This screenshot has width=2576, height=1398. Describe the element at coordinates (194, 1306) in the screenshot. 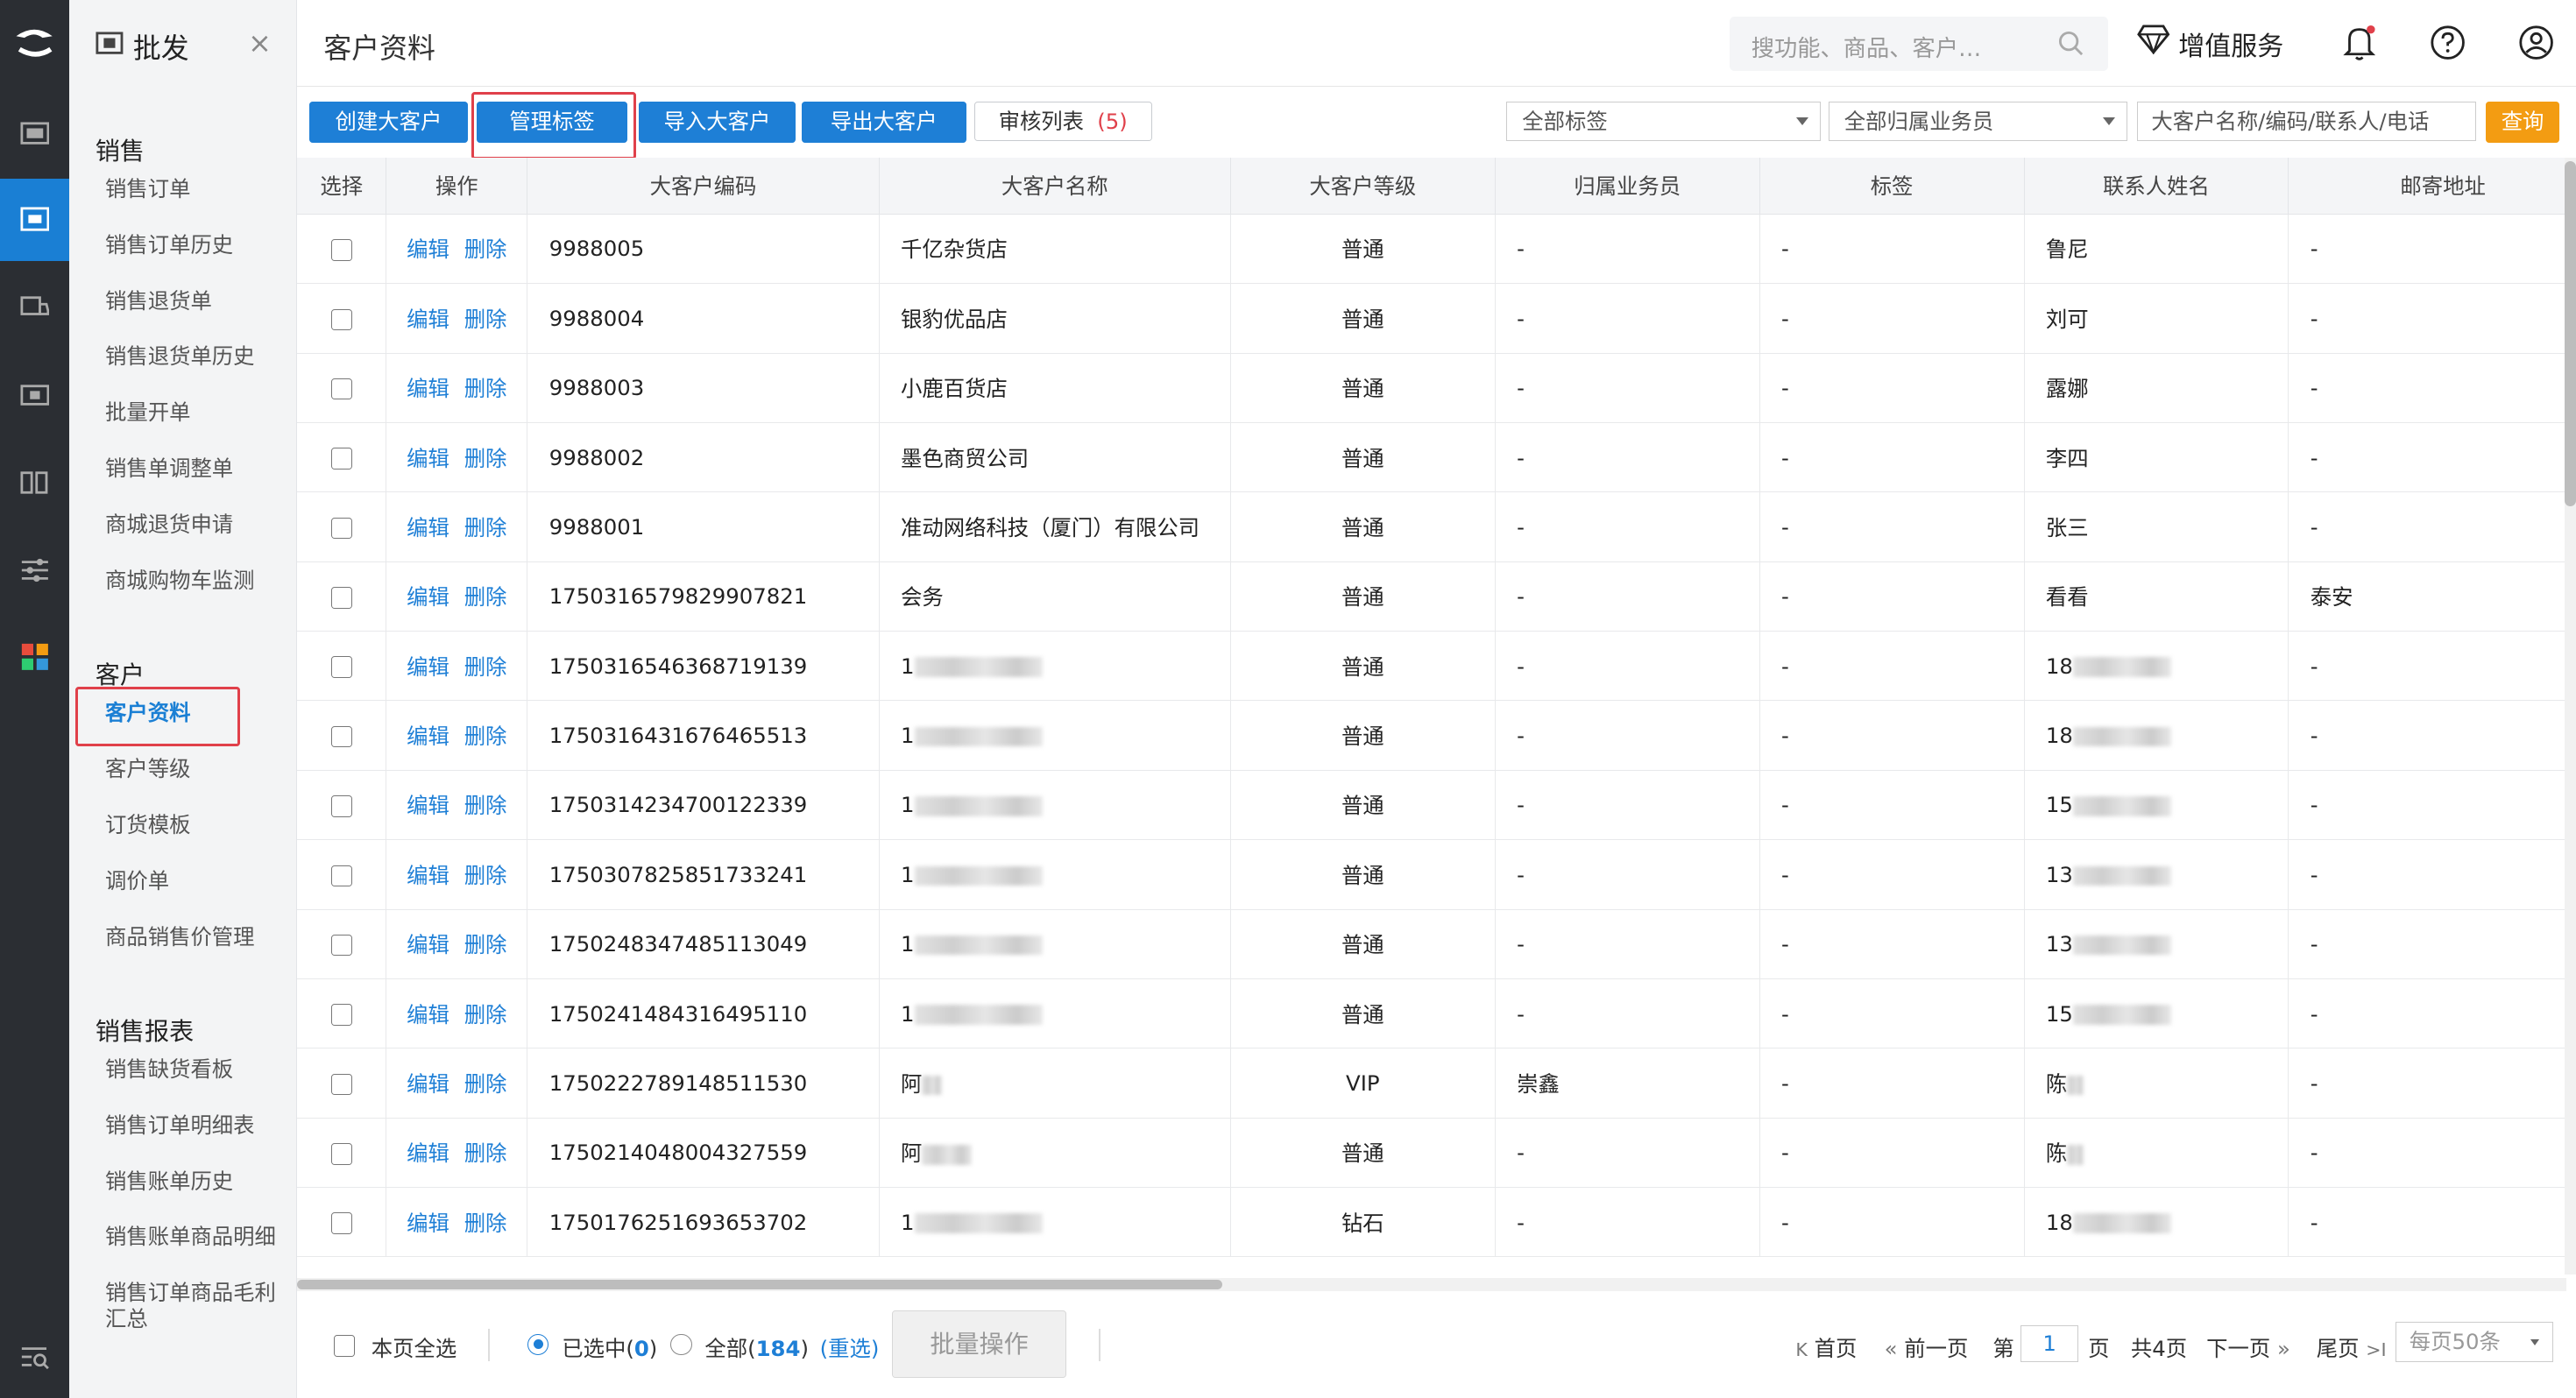

I see `sidebar-item: 销售订单商品毛利汇总` at that location.